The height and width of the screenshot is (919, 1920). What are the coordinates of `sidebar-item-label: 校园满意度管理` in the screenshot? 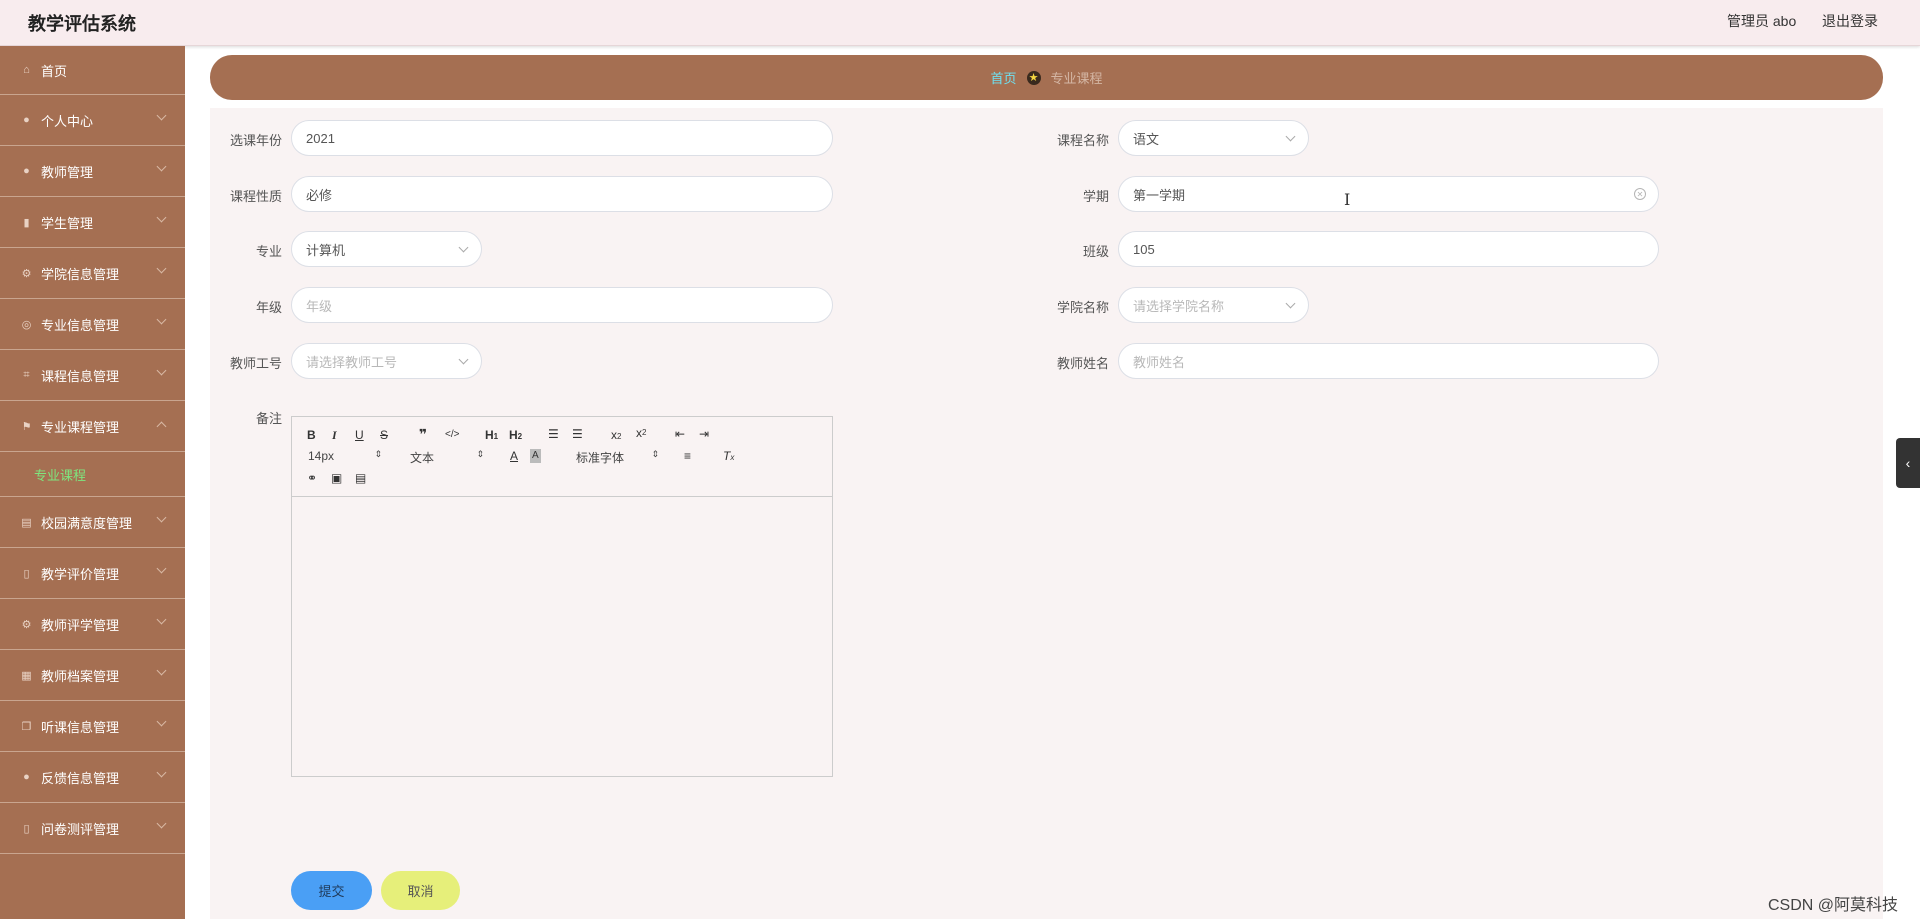 It's located at (87, 523).